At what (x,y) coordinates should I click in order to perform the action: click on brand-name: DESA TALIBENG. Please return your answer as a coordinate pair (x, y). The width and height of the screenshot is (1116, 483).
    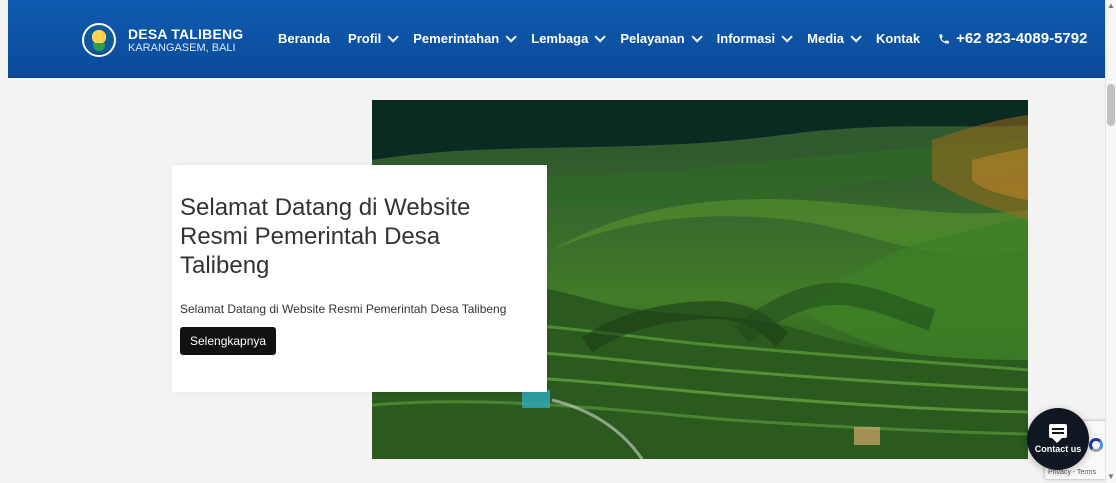
    Looking at the image, I should click on (186, 33).